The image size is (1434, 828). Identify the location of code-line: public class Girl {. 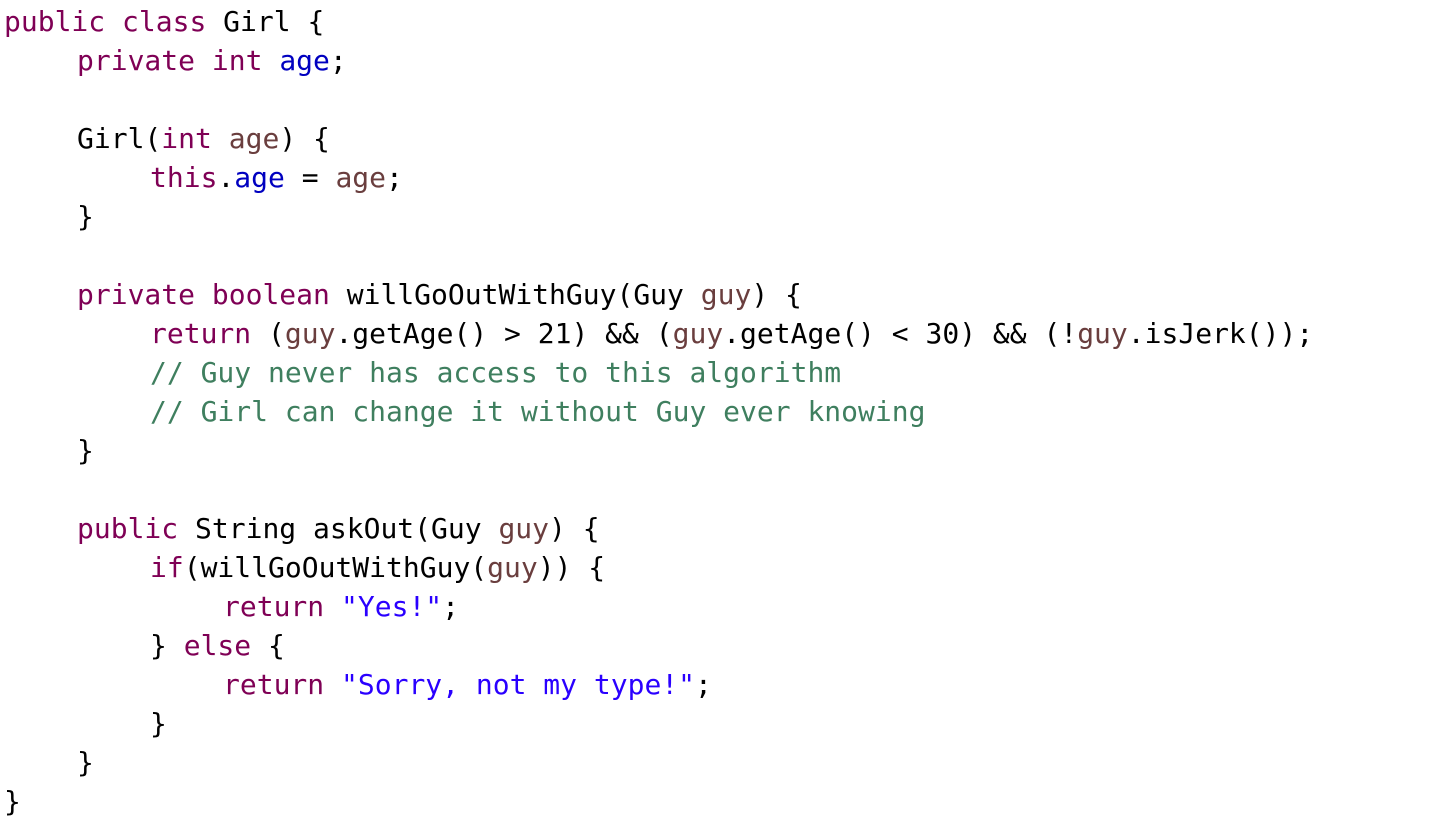
(164, 21).